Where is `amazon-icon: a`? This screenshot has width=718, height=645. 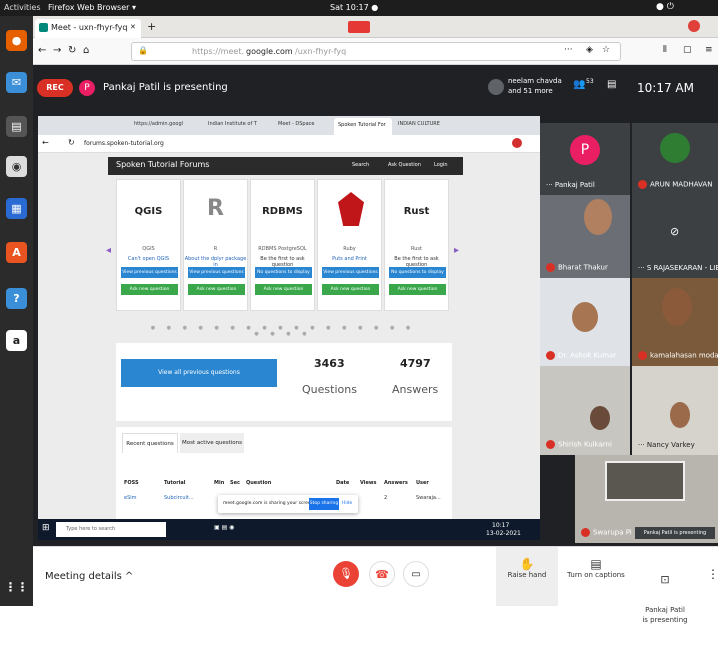 amazon-icon: a is located at coordinates (16, 340).